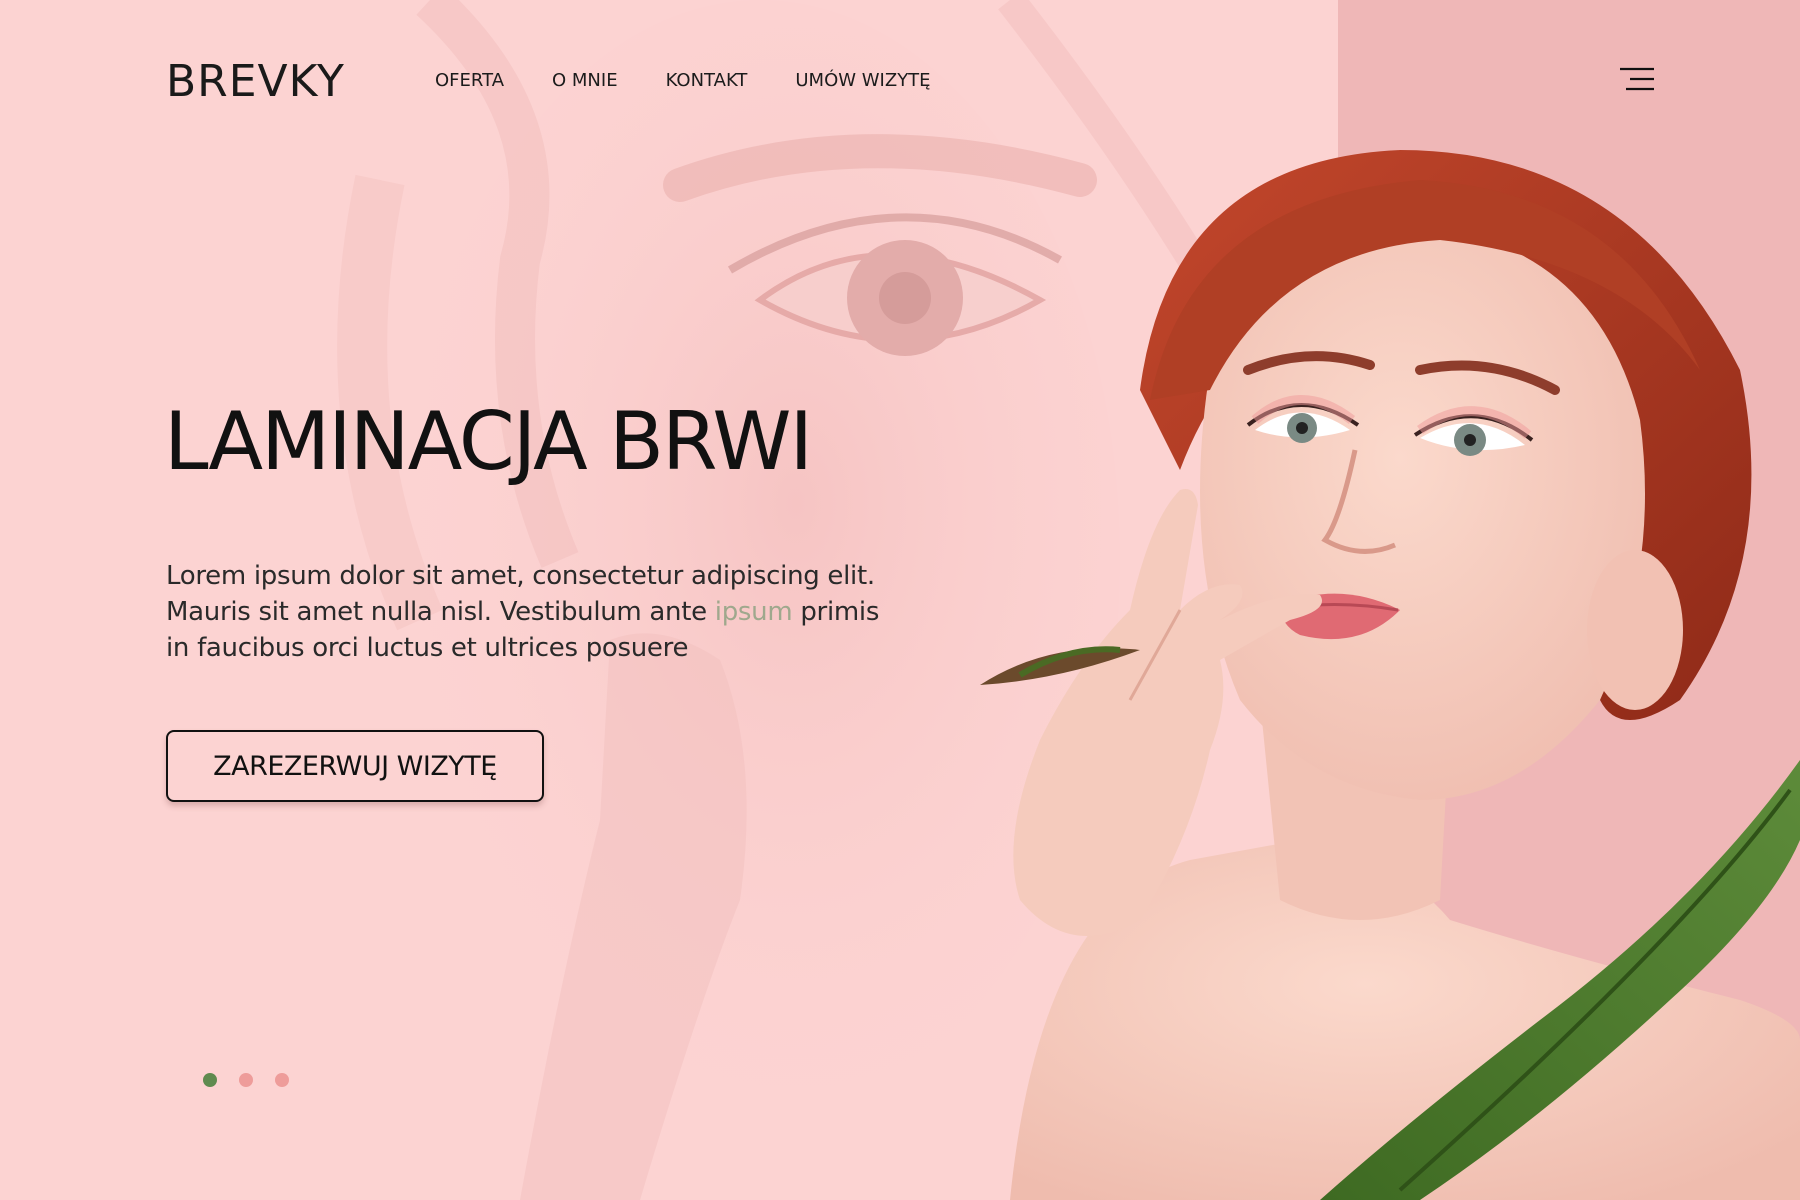  I want to click on nav-link-kontakt: KONTAKT, so click(707, 80).